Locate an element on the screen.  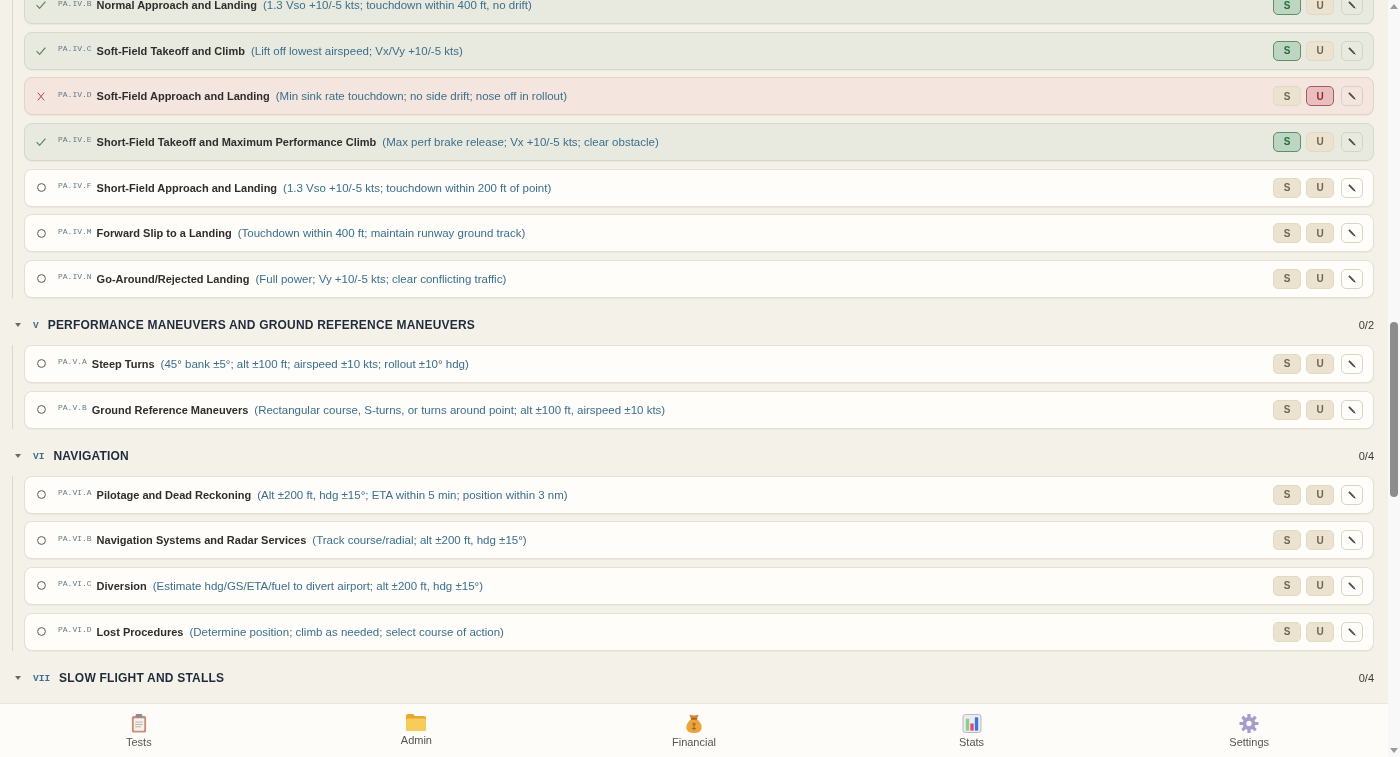
bar-chart-icon is located at coordinates (971, 723).